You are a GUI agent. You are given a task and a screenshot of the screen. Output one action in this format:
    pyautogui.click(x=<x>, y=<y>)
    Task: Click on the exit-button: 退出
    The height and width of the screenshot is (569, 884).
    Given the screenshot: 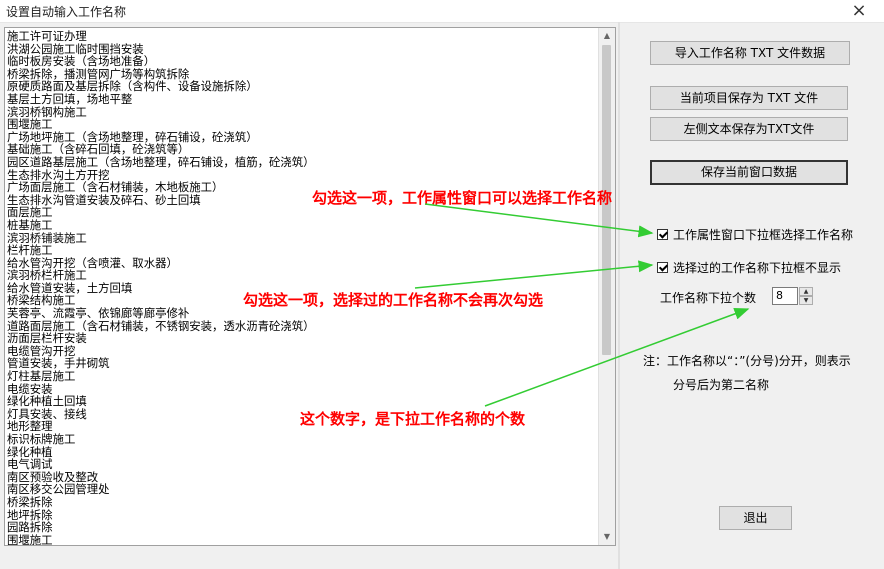 What is the action you would take?
    pyautogui.click(x=755, y=518)
    